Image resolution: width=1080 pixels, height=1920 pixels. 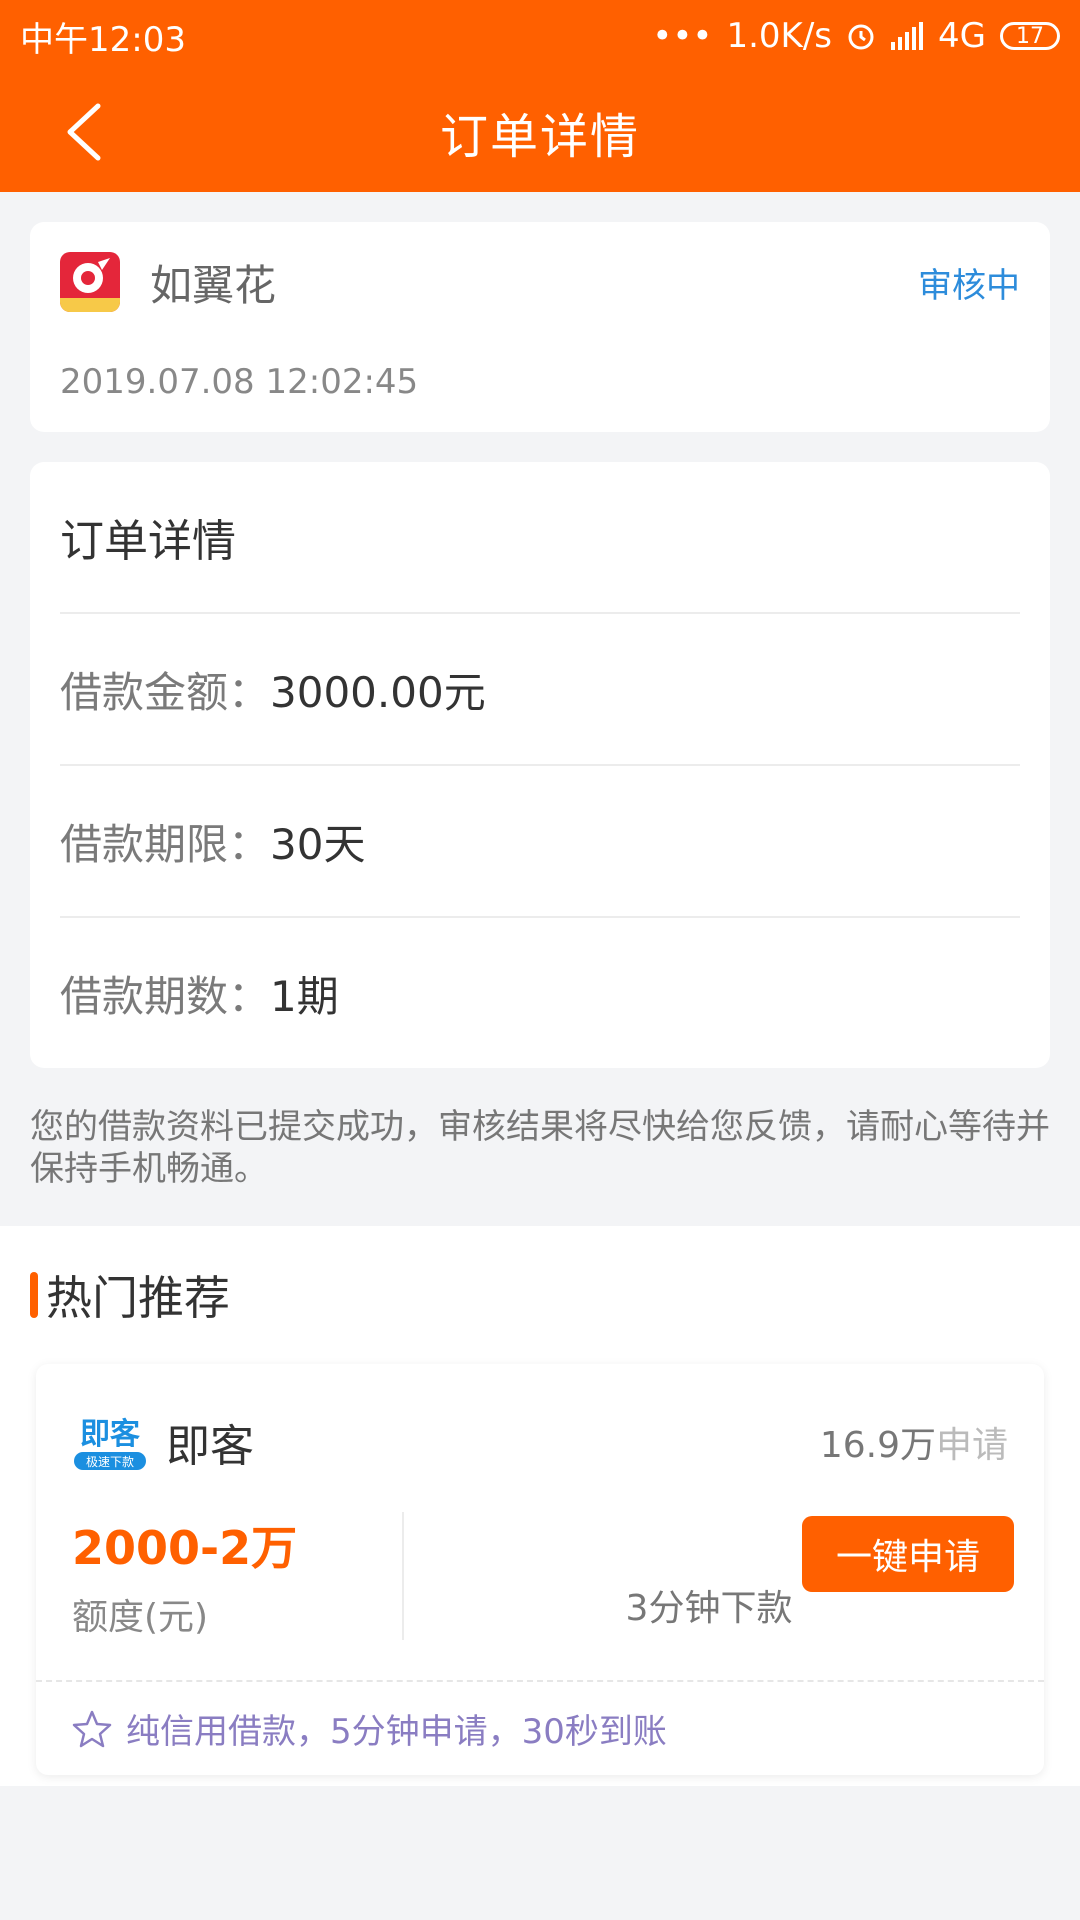 What do you see at coordinates (165, 692) in the screenshot?
I see `detail-label: 借款金额：` at bounding box center [165, 692].